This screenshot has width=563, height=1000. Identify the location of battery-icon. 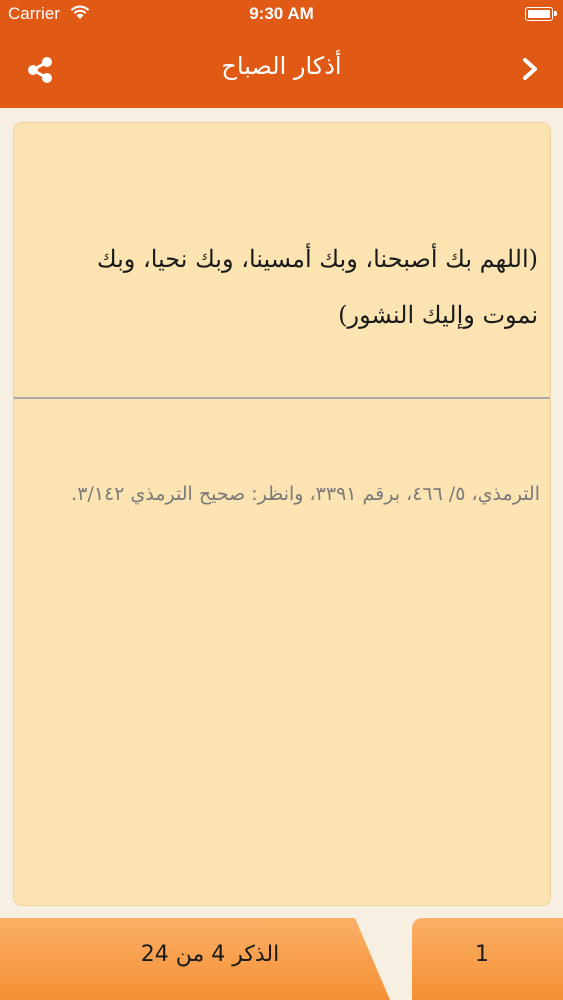
(541, 14).